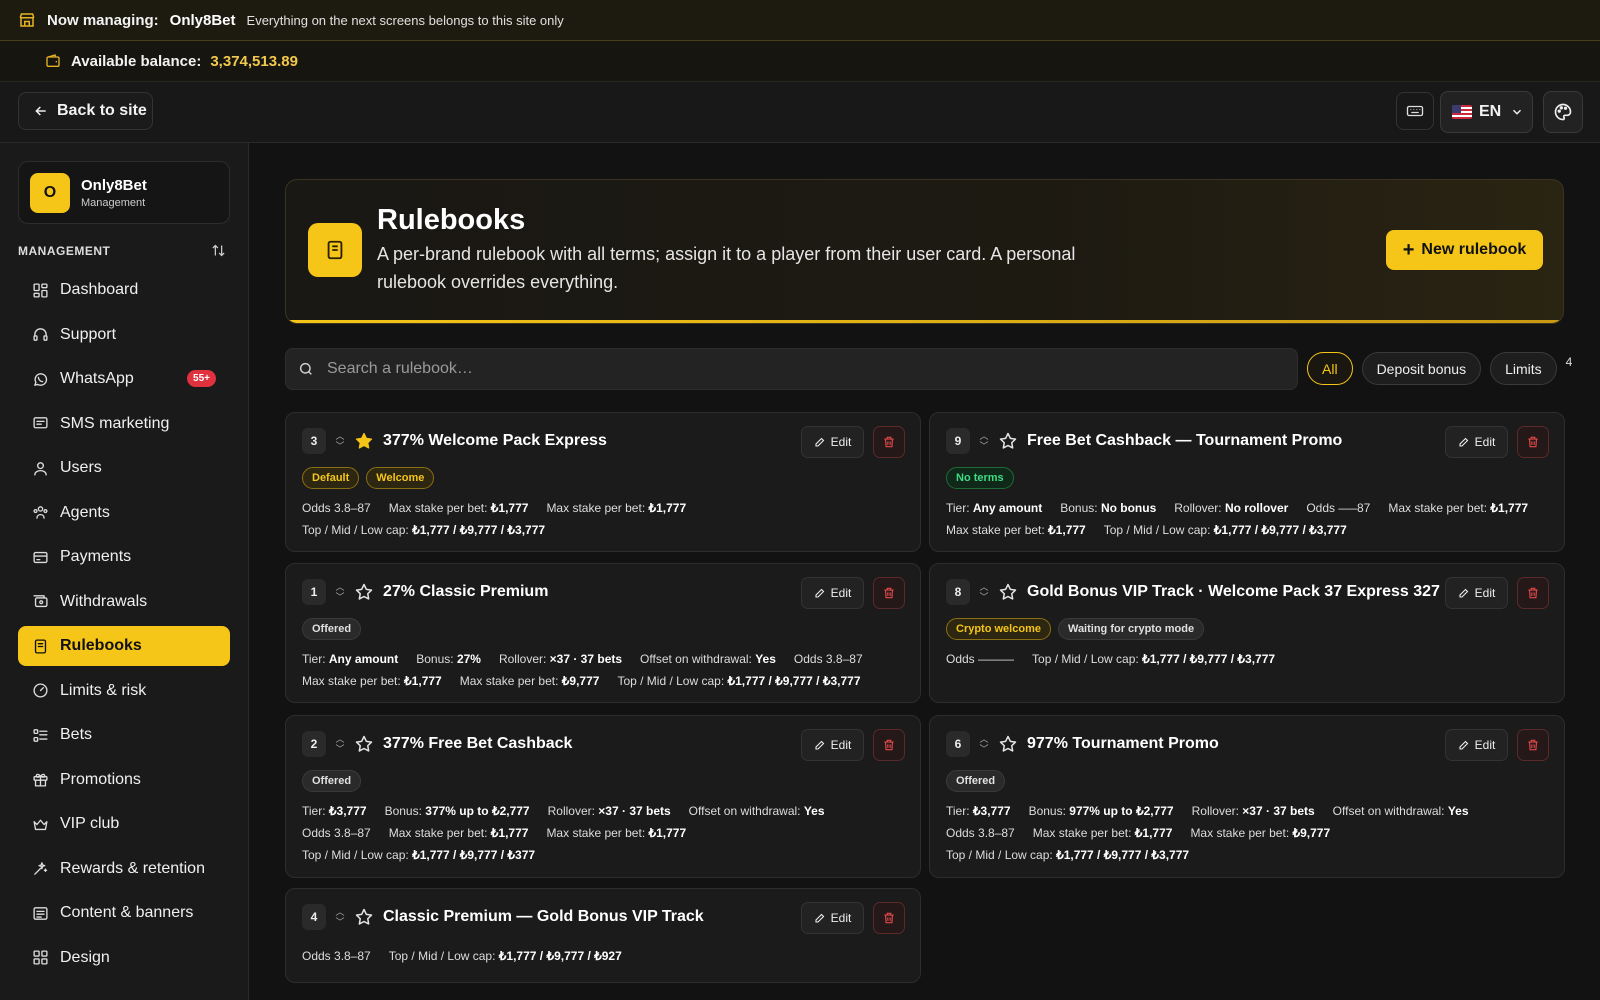  I want to click on brand-logo: O, so click(50, 192).